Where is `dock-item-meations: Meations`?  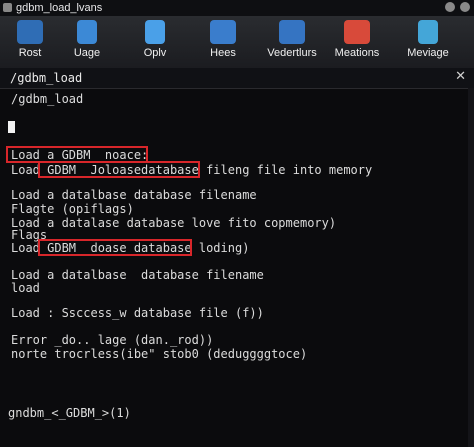
dock-item-meations: Meations is located at coordinates (357, 42).